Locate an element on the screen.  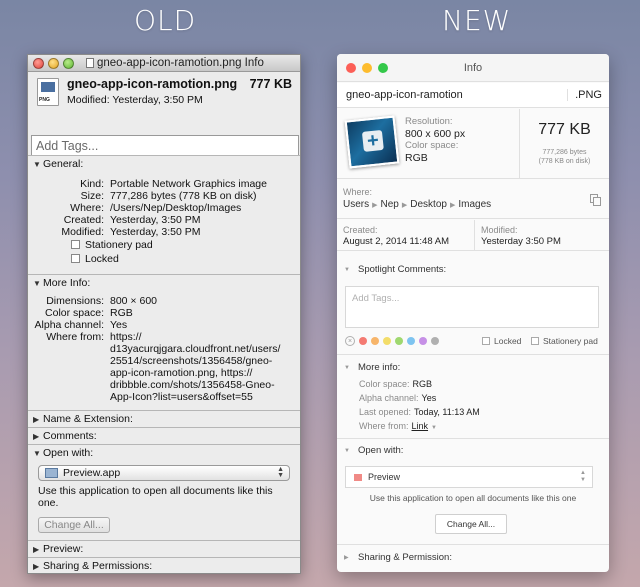
close-button is located at coordinates (38, 63).